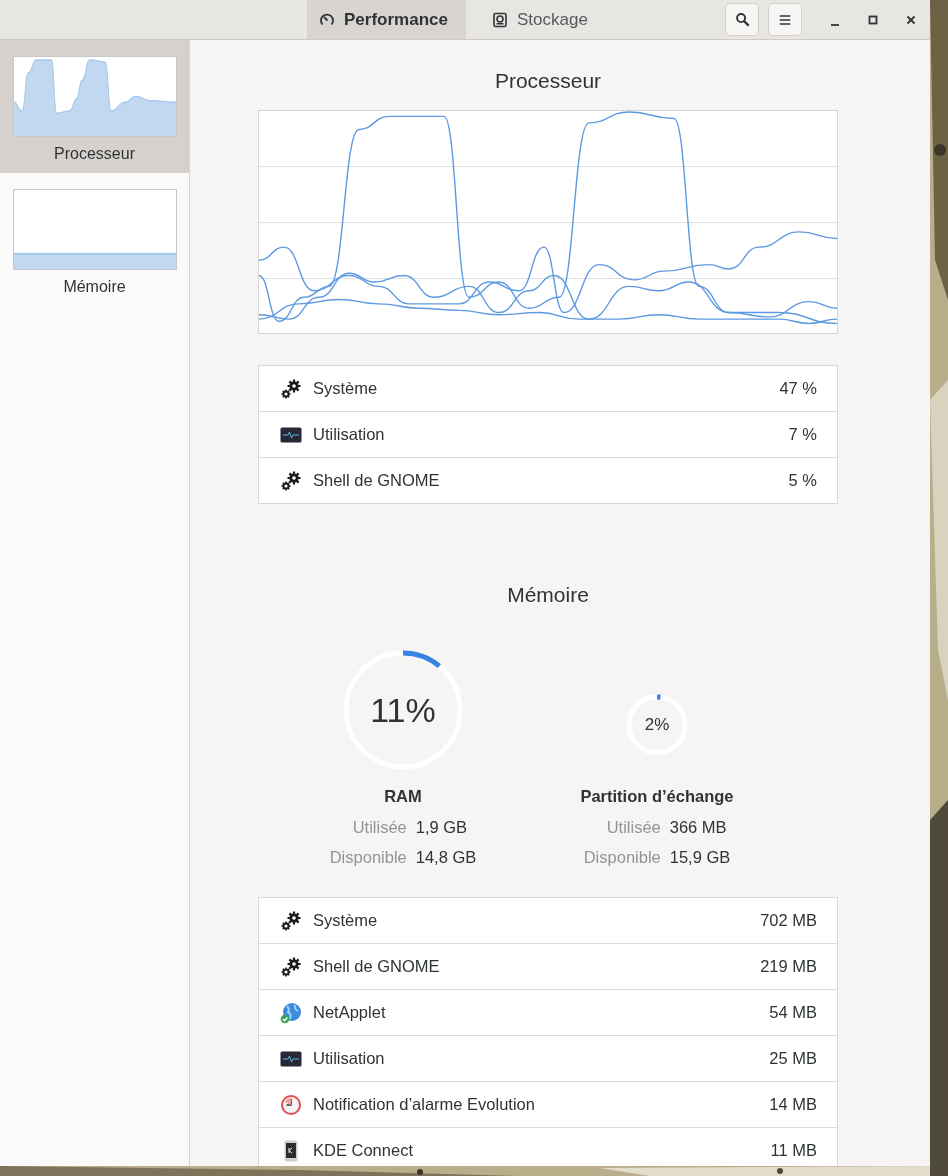  What do you see at coordinates (548, 595) in the screenshot?
I see `section-title: Mémoire` at bounding box center [548, 595].